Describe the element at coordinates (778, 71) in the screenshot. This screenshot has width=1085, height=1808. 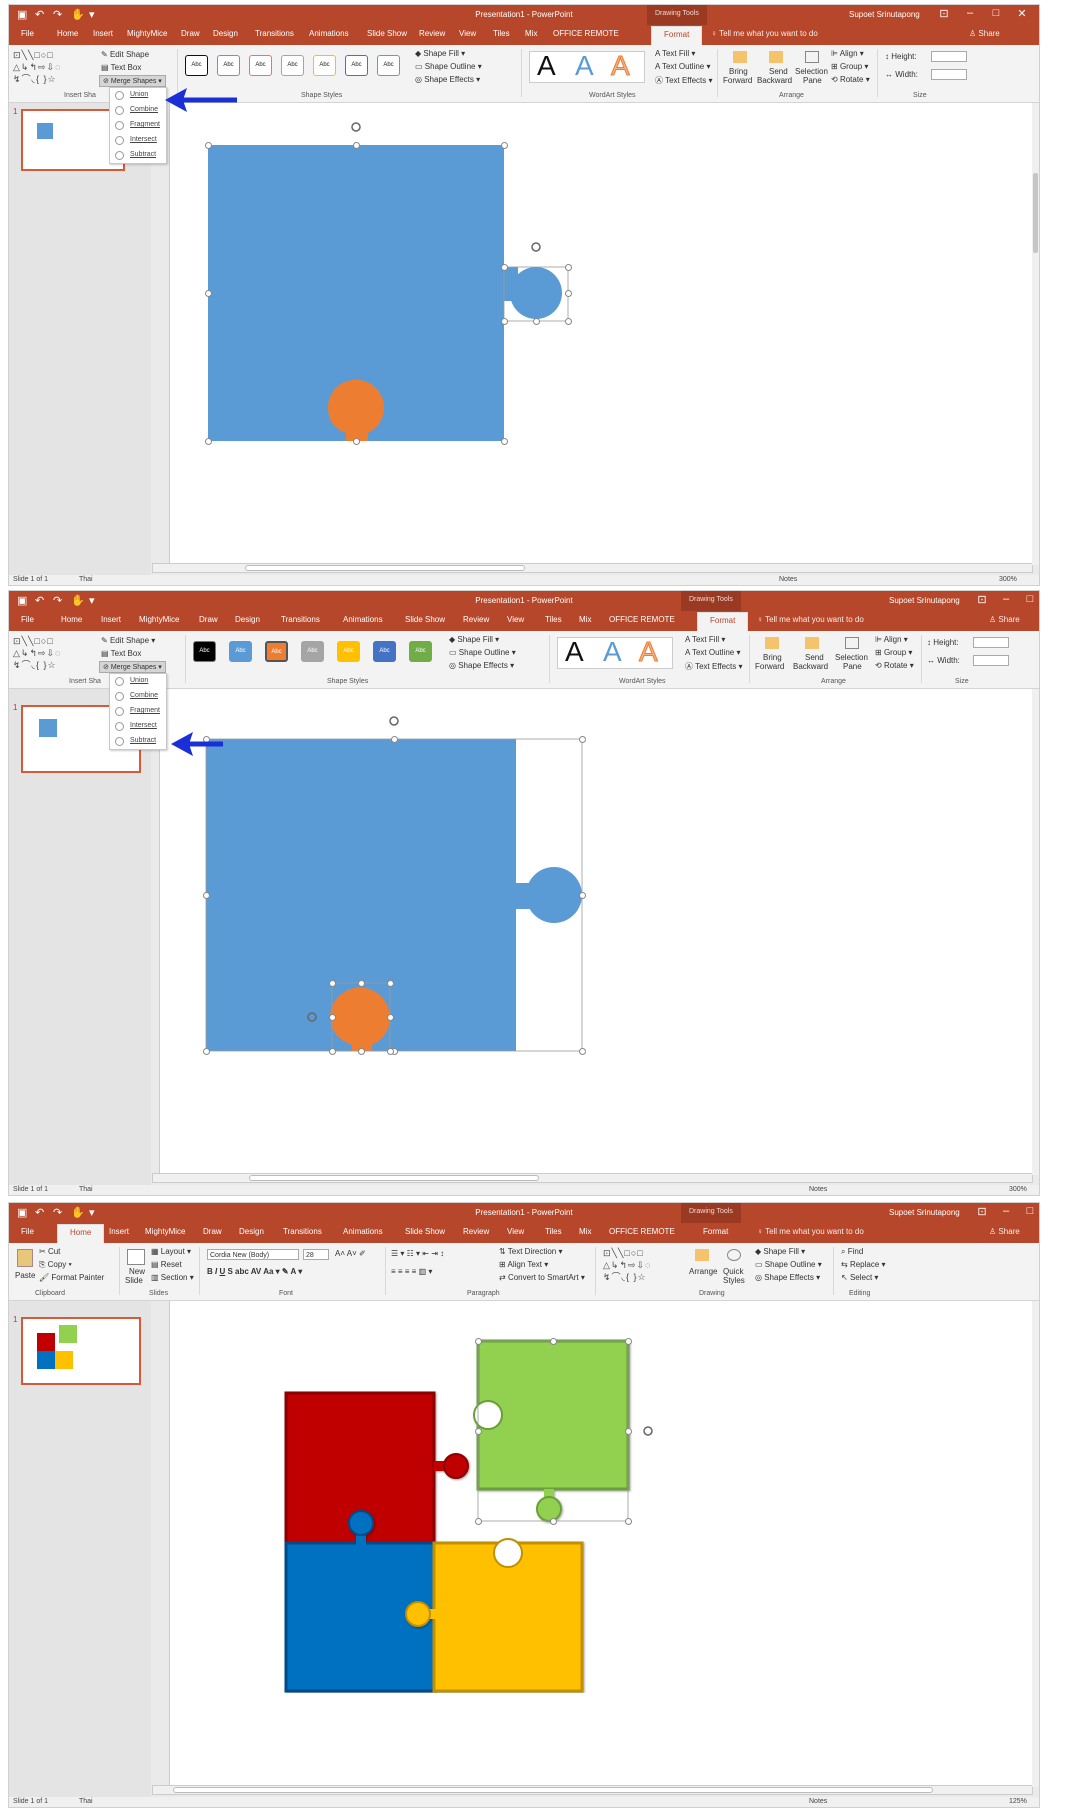
I see `send-label: Send` at that location.